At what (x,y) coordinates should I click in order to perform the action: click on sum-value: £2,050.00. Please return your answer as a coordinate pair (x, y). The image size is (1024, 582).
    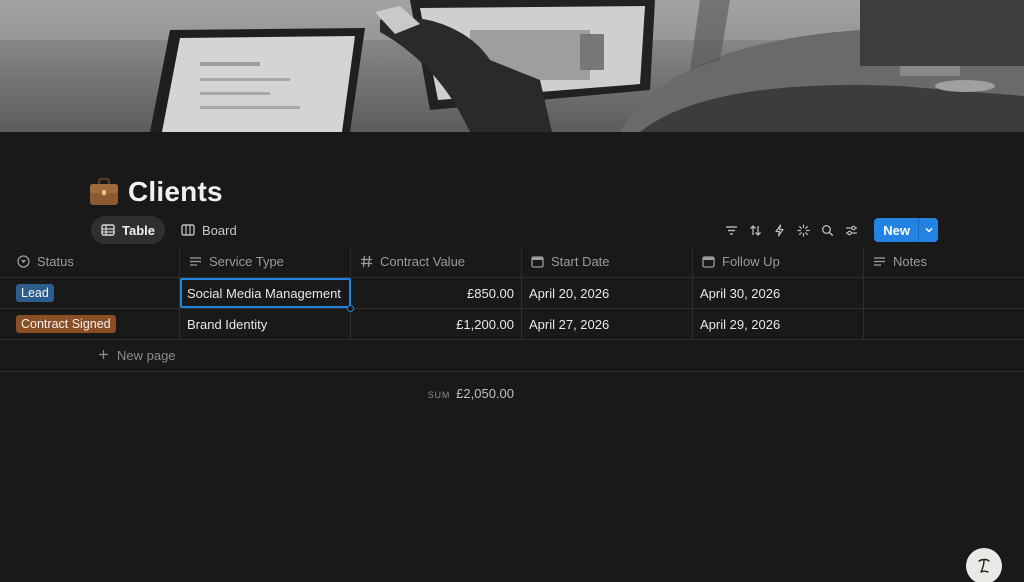
    Looking at the image, I should click on (485, 393).